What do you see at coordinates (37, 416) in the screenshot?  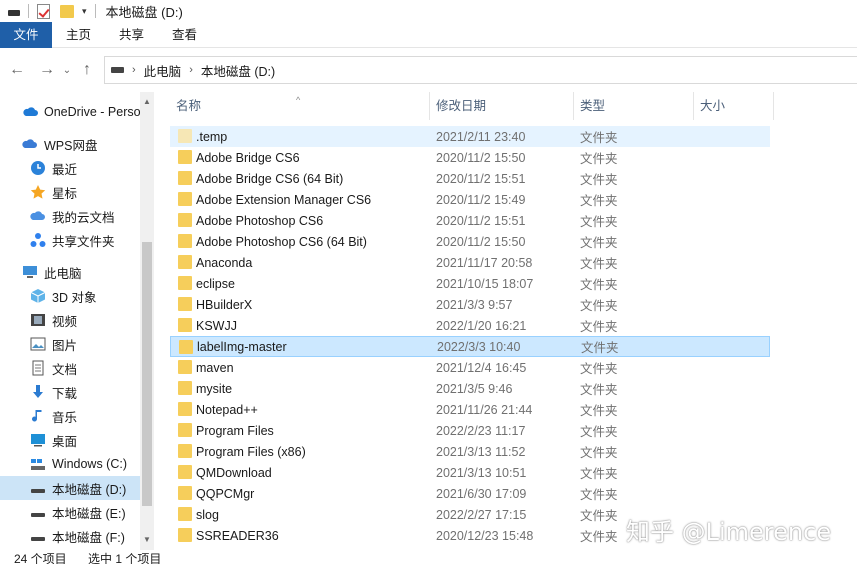 I see `music-icon` at bounding box center [37, 416].